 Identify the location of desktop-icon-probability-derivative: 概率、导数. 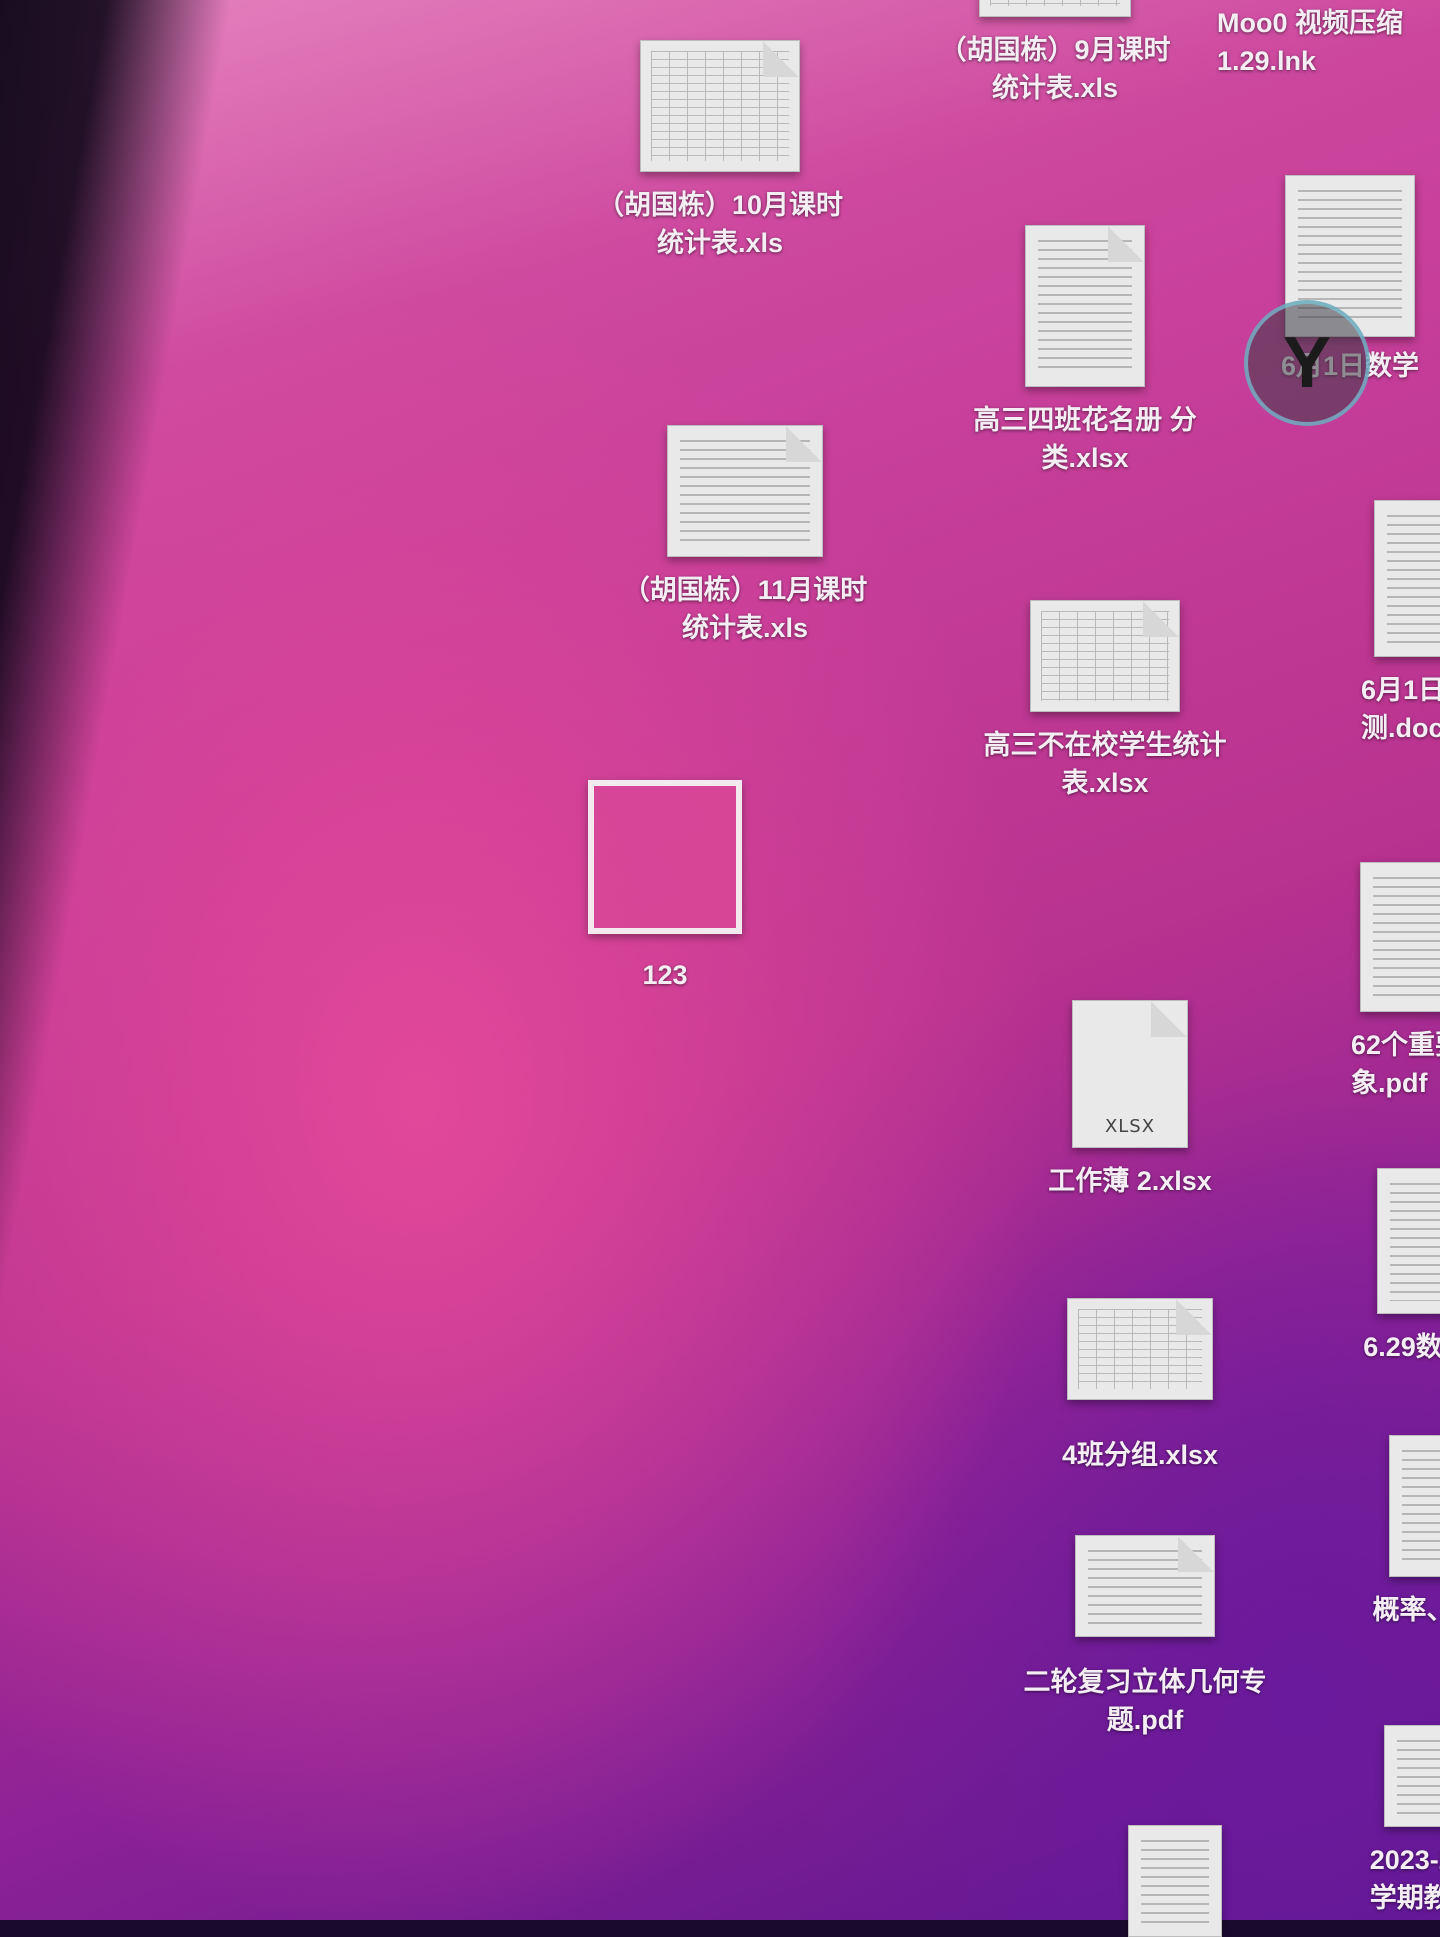
(1370, 1532).